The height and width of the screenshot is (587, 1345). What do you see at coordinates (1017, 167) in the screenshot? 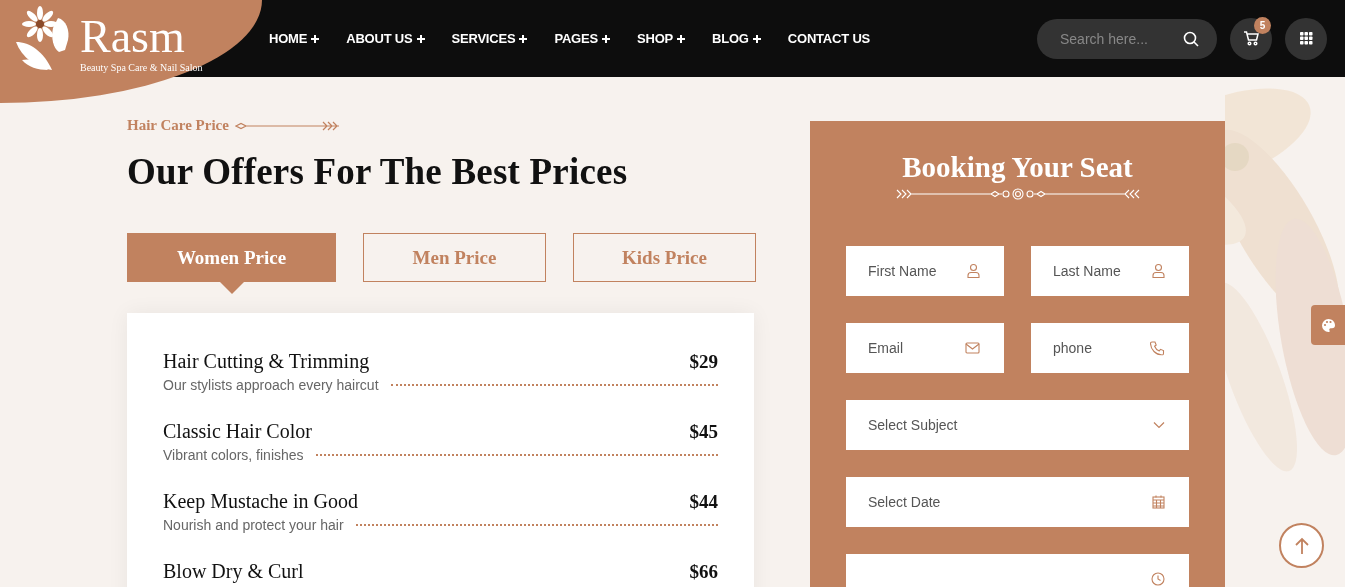
I see `booking-title: Booking Your Seat` at bounding box center [1017, 167].